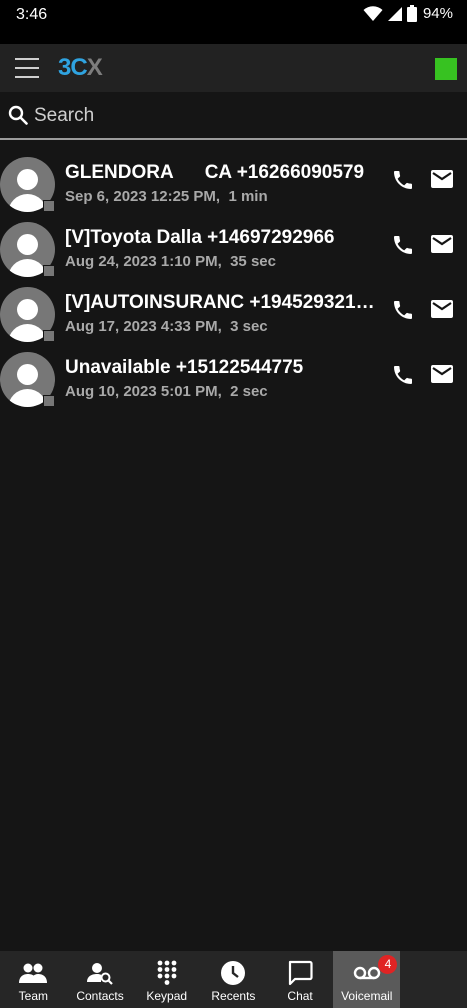 This screenshot has height=1008, width=467. Describe the element at coordinates (233, 68) in the screenshot. I see `app-bar: 3CX` at that location.